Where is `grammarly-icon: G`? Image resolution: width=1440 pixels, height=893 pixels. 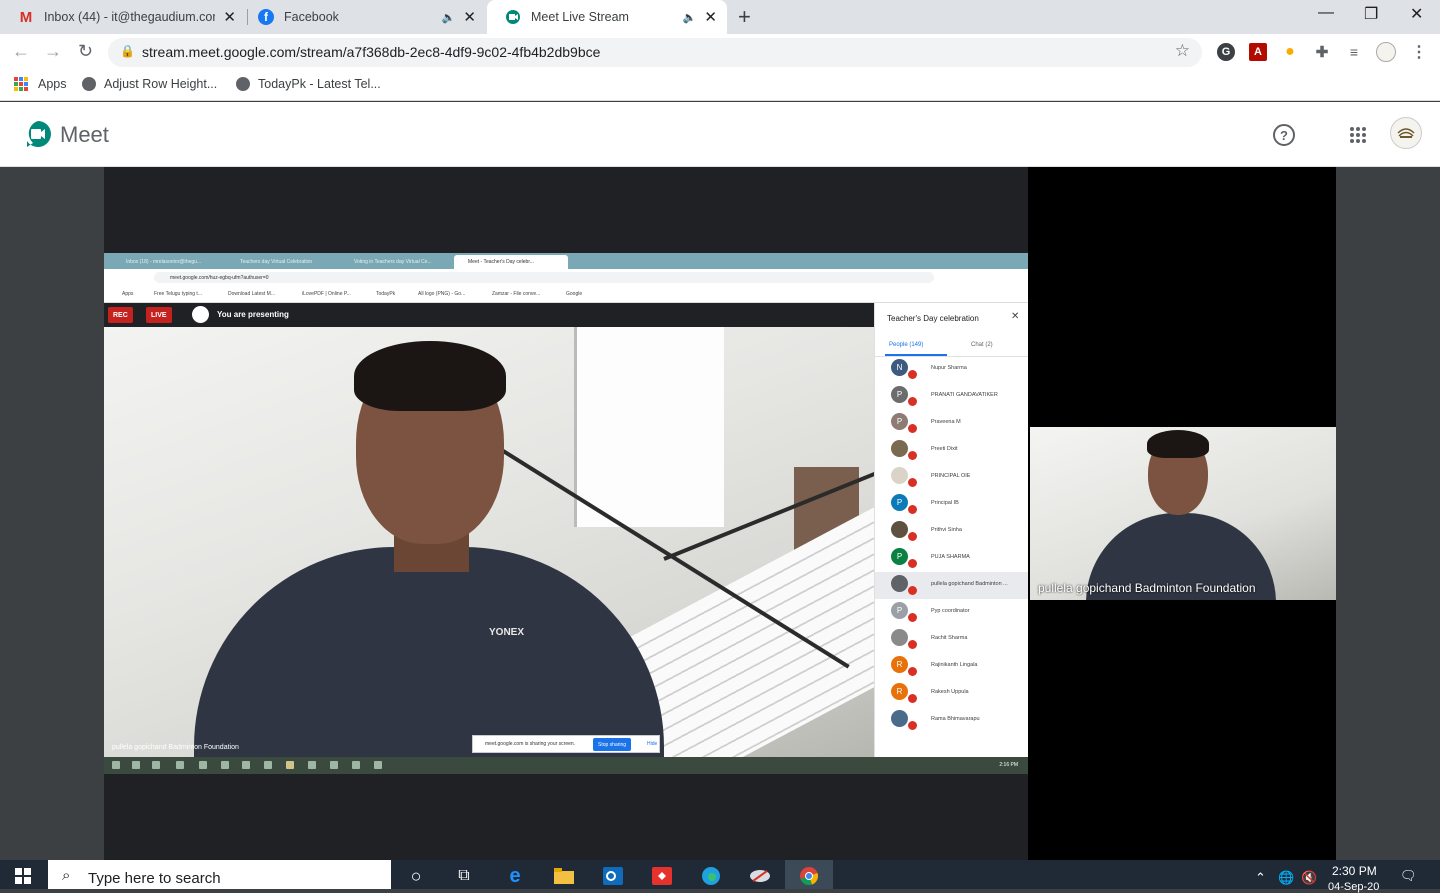 grammarly-icon: G is located at coordinates (1226, 52).